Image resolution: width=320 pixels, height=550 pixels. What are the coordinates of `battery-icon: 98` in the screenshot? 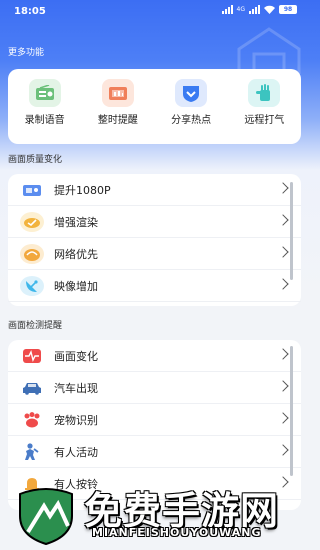 It's located at (288, 9).